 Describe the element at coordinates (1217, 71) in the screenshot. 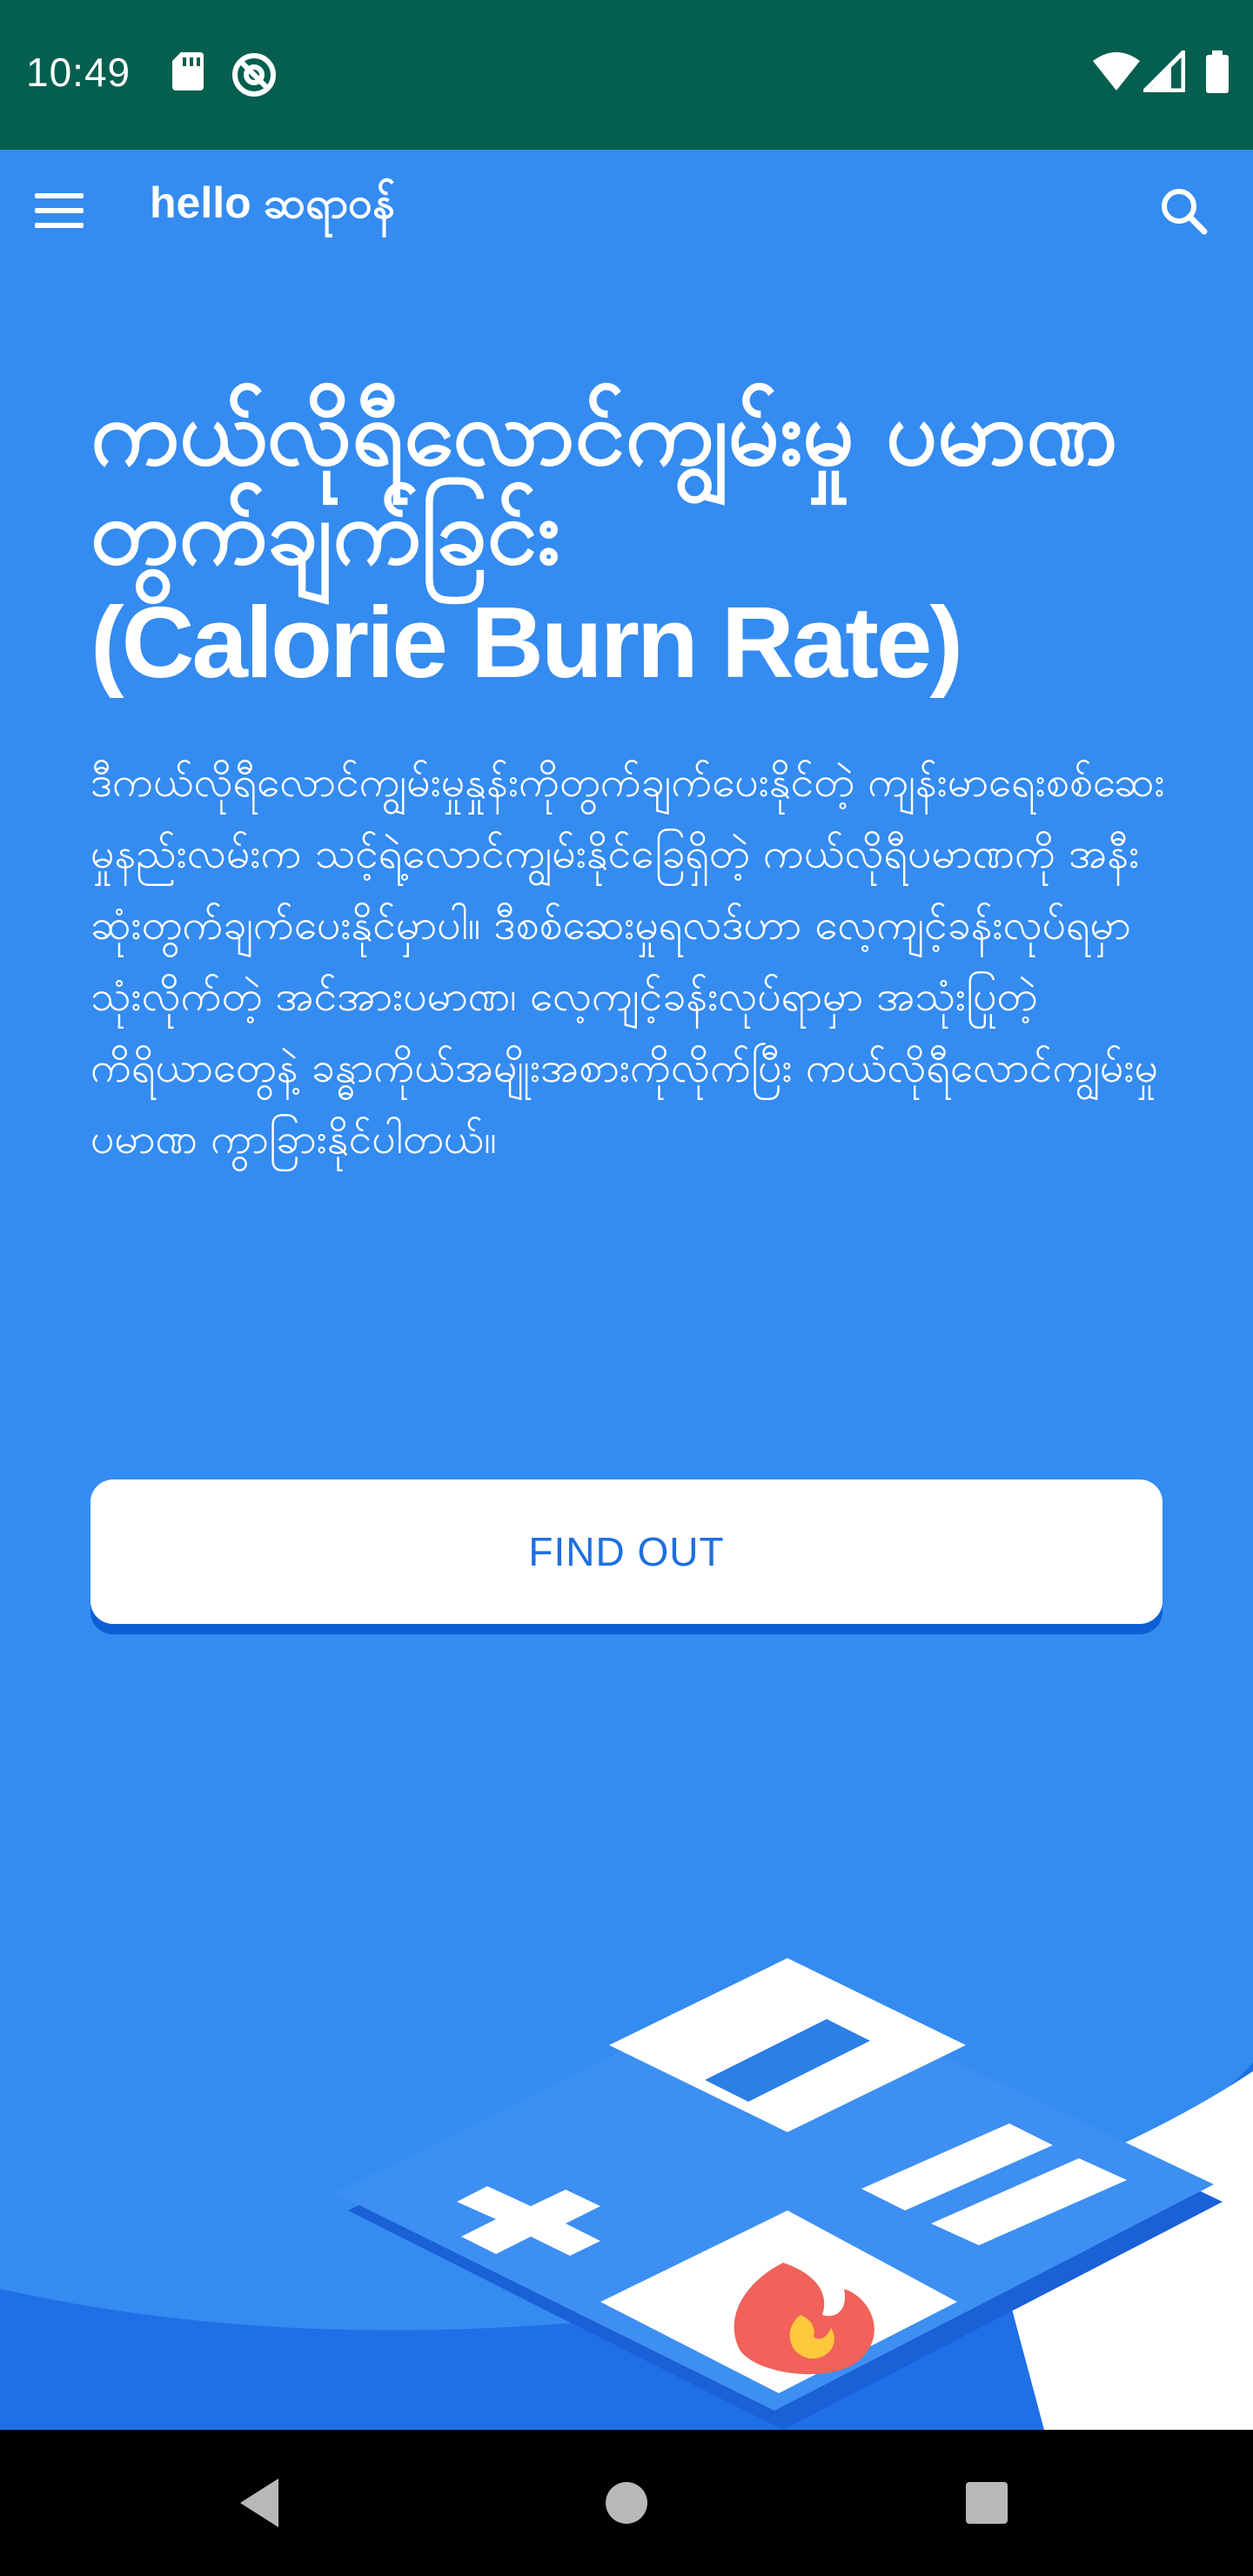

I see `battery-icon` at that location.